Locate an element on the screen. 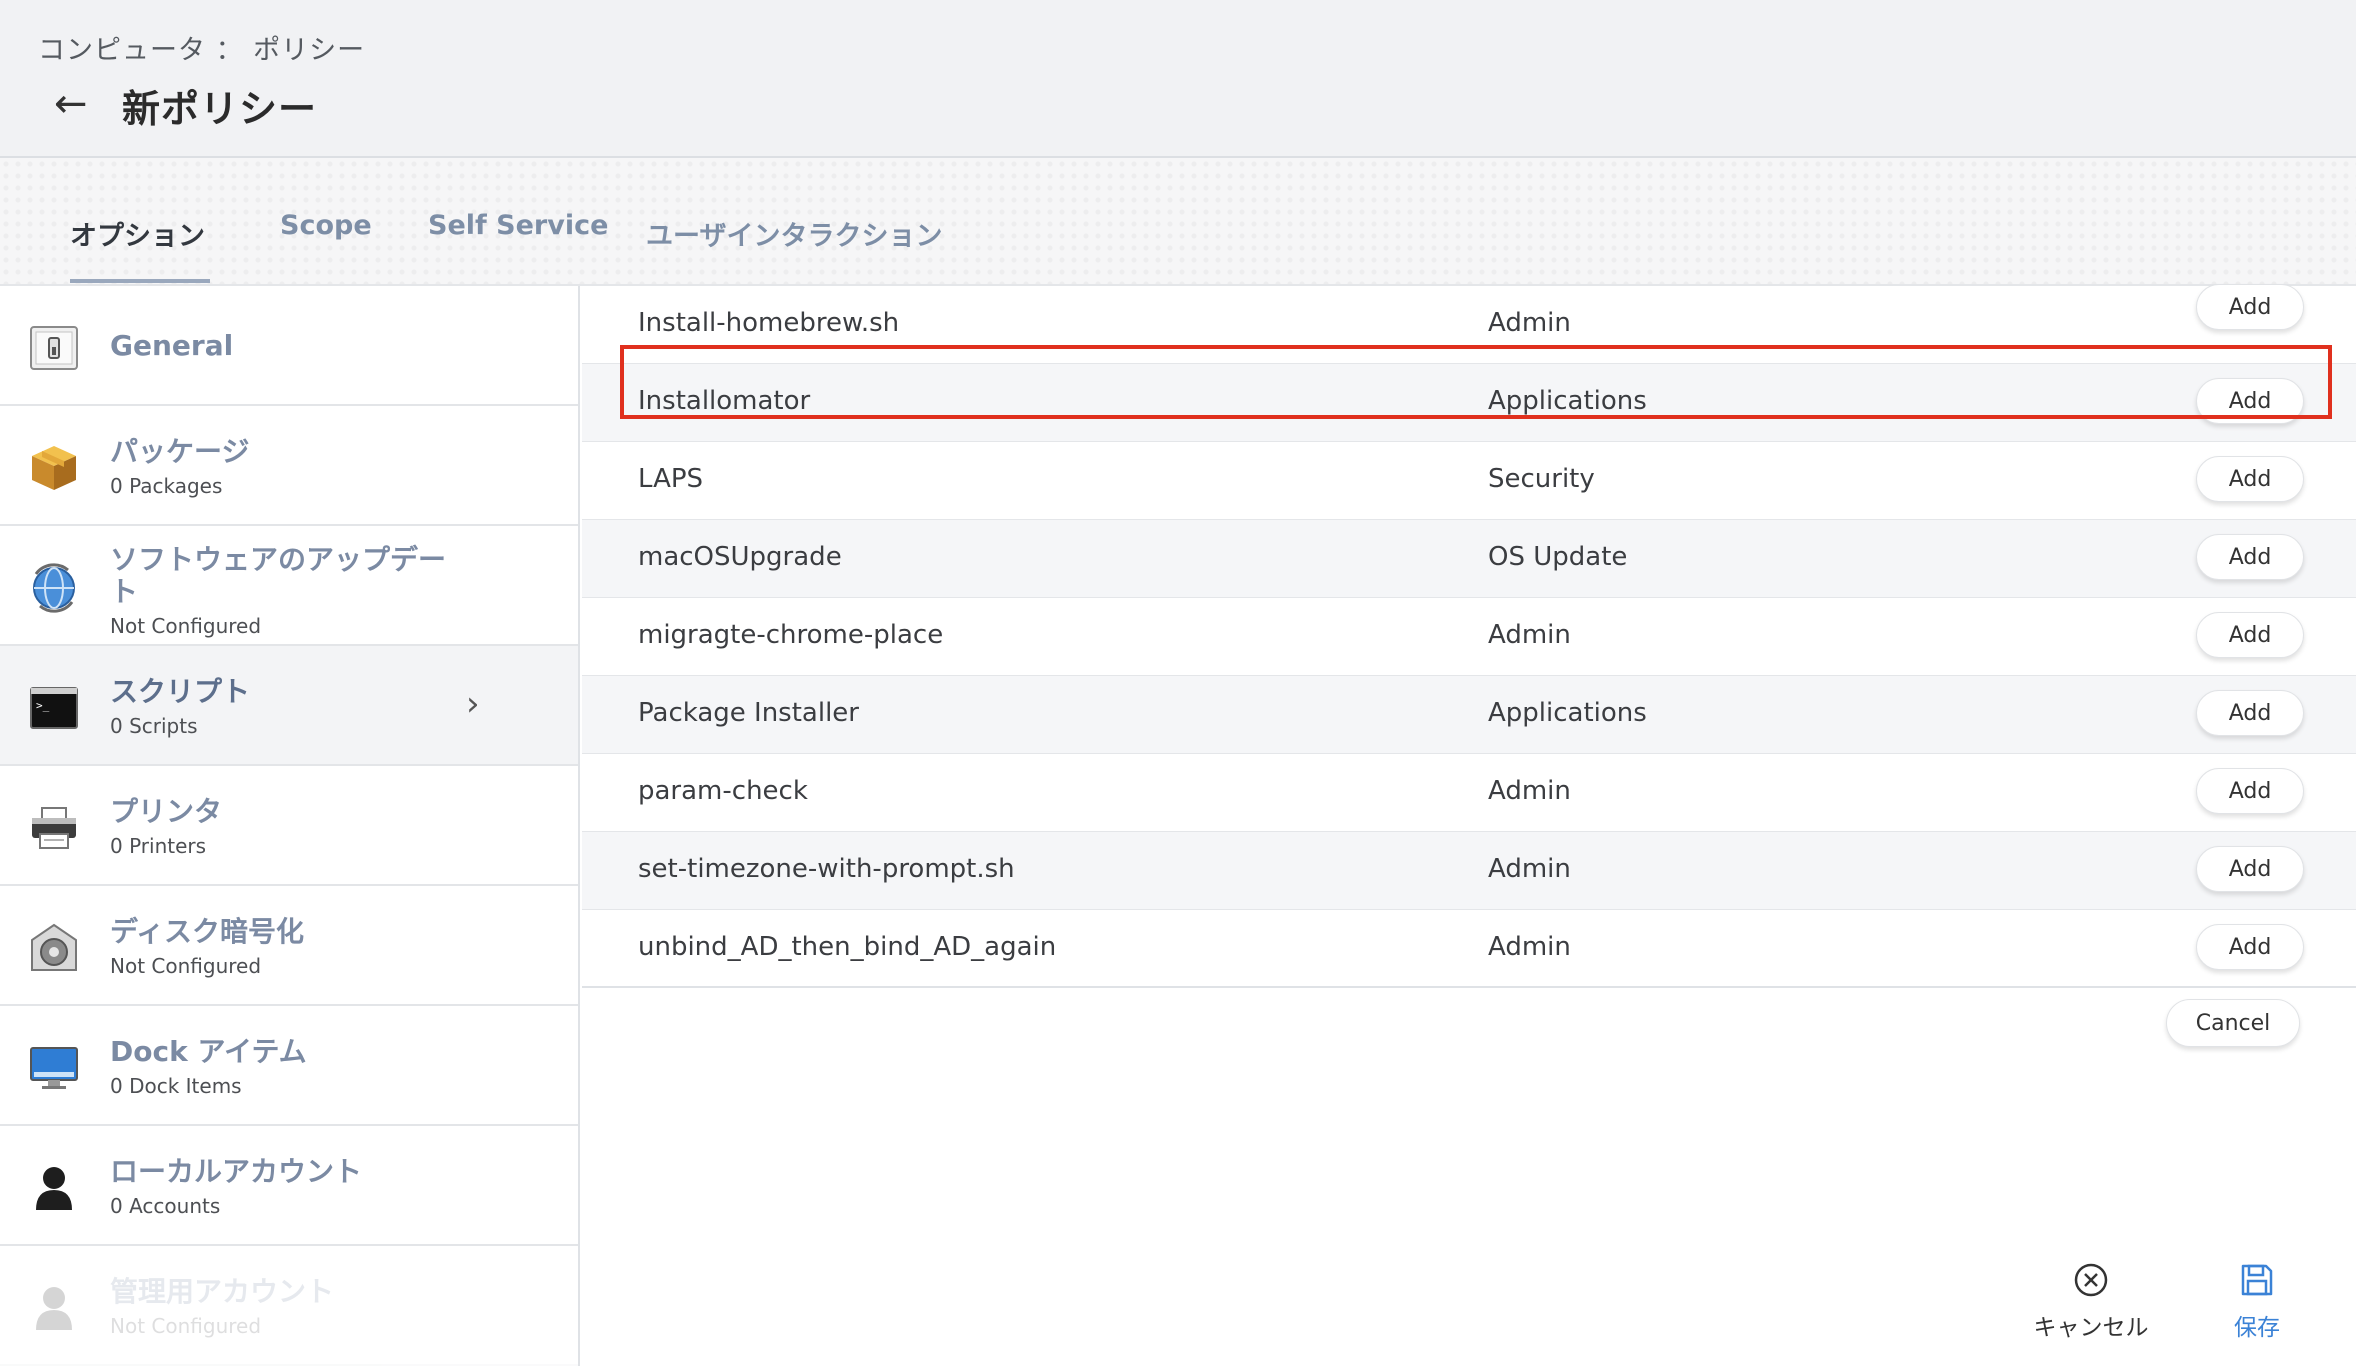 This screenshot has width=2356, height=1366. save-floppy-icon is located at coordinates (2257, 1280).